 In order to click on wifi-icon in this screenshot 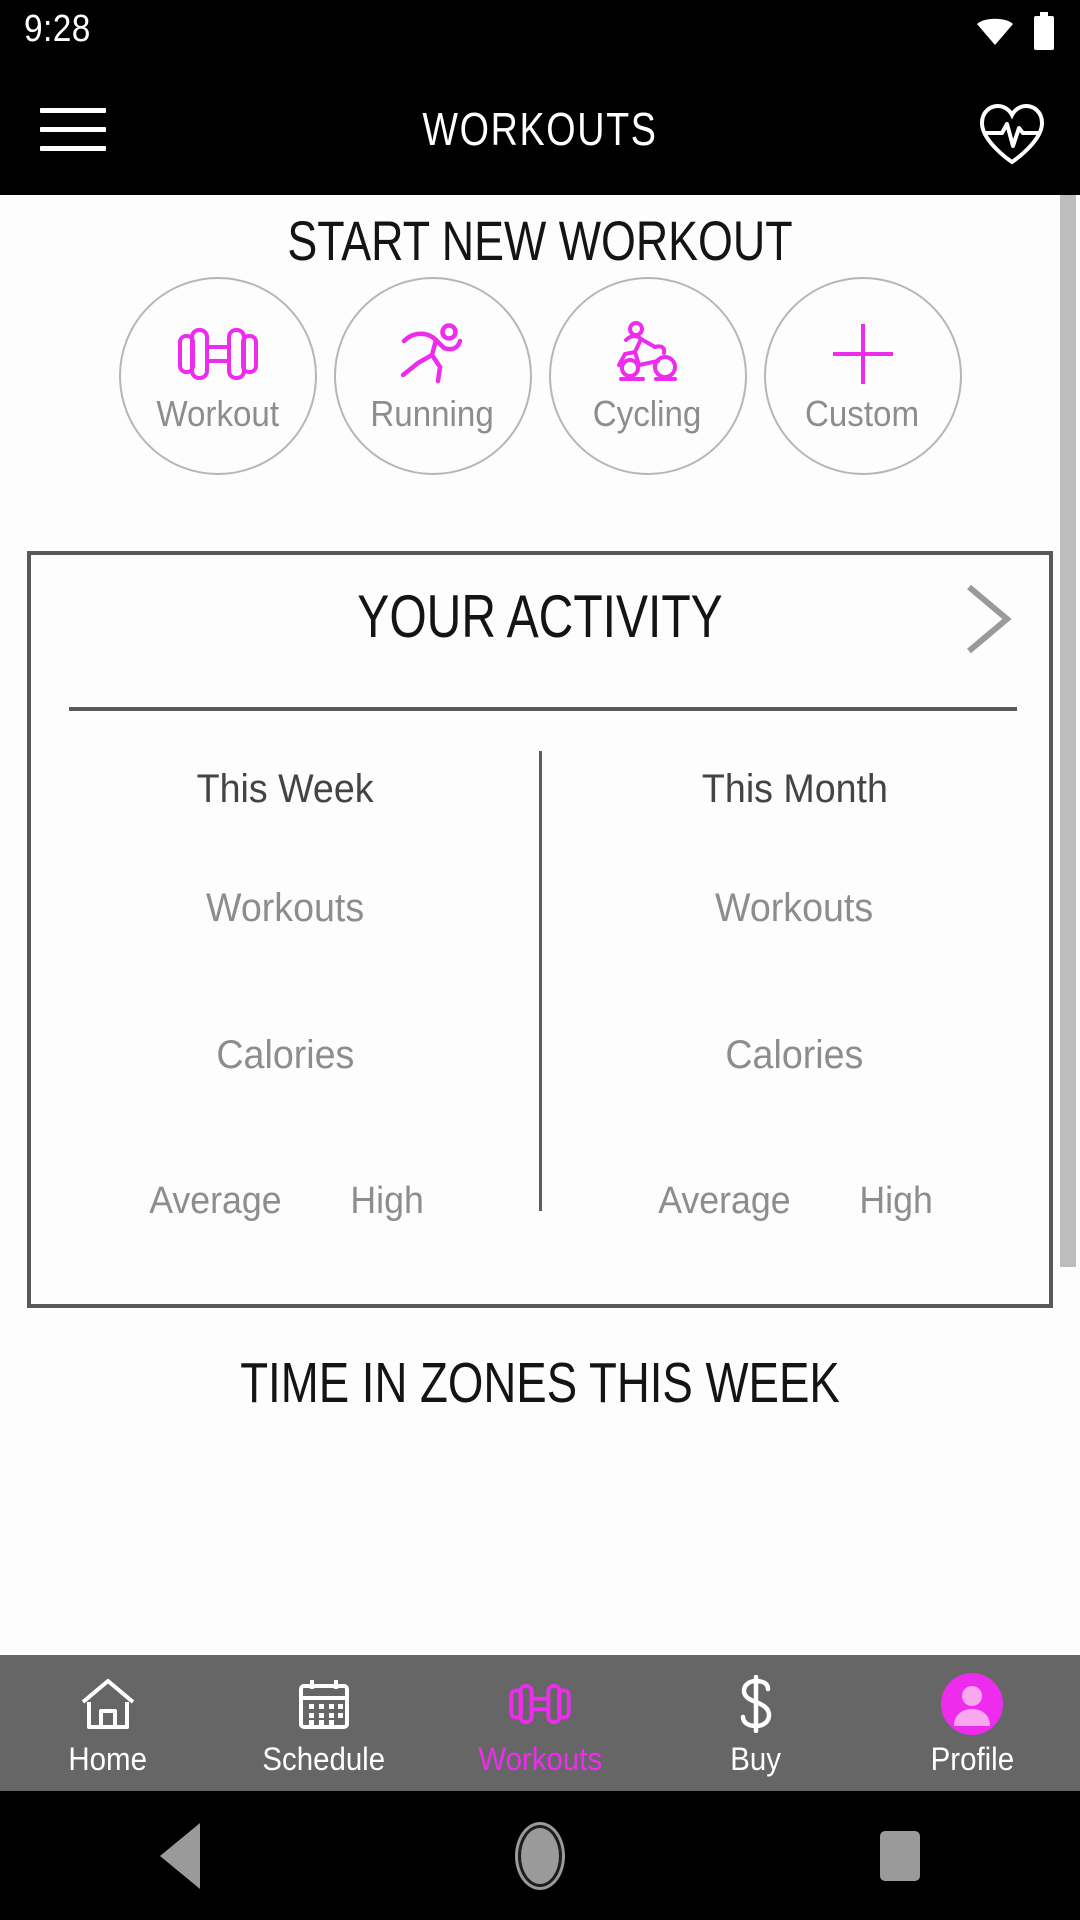, I will do `click(995, 31)`.